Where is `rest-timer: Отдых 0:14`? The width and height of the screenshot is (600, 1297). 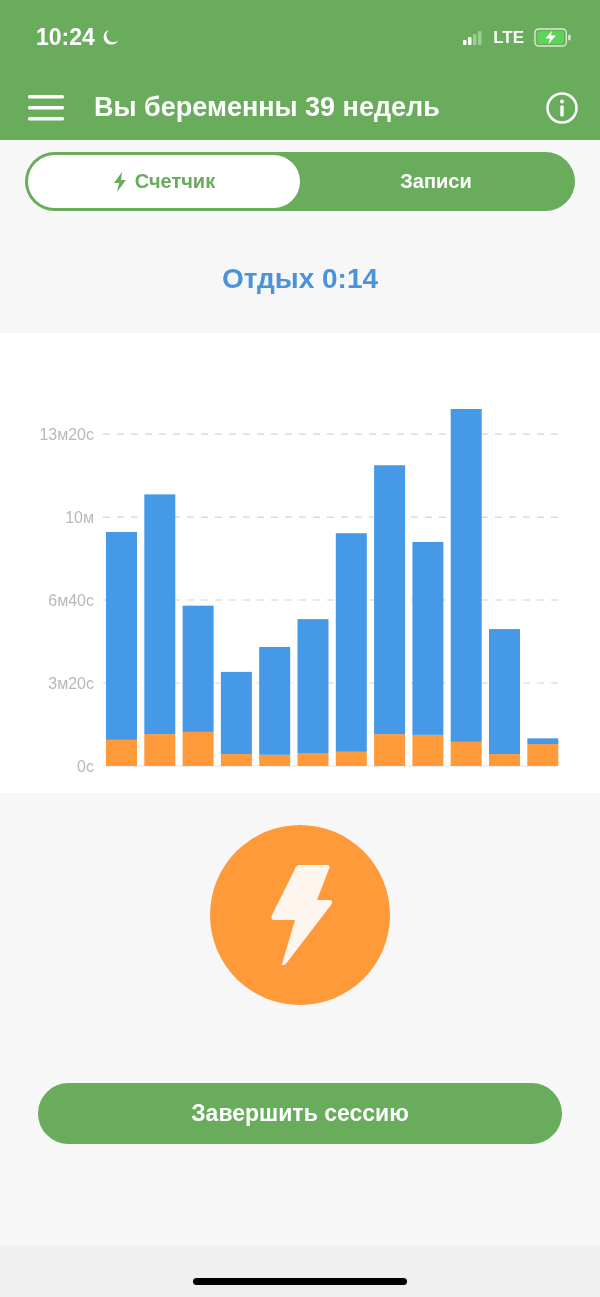
rest-timer: Отдых 0:14 is located at coordinates (300, 279).